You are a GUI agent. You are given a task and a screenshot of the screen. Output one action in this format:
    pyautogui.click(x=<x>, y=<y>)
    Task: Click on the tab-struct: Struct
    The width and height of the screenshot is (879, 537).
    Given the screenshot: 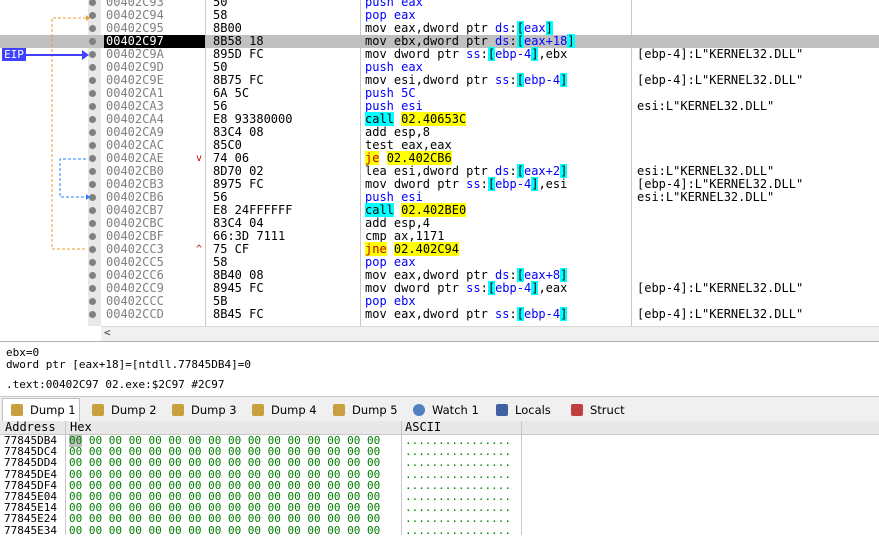 What is the action you would take?
    pyautogui.click(x=595, y=410)
    